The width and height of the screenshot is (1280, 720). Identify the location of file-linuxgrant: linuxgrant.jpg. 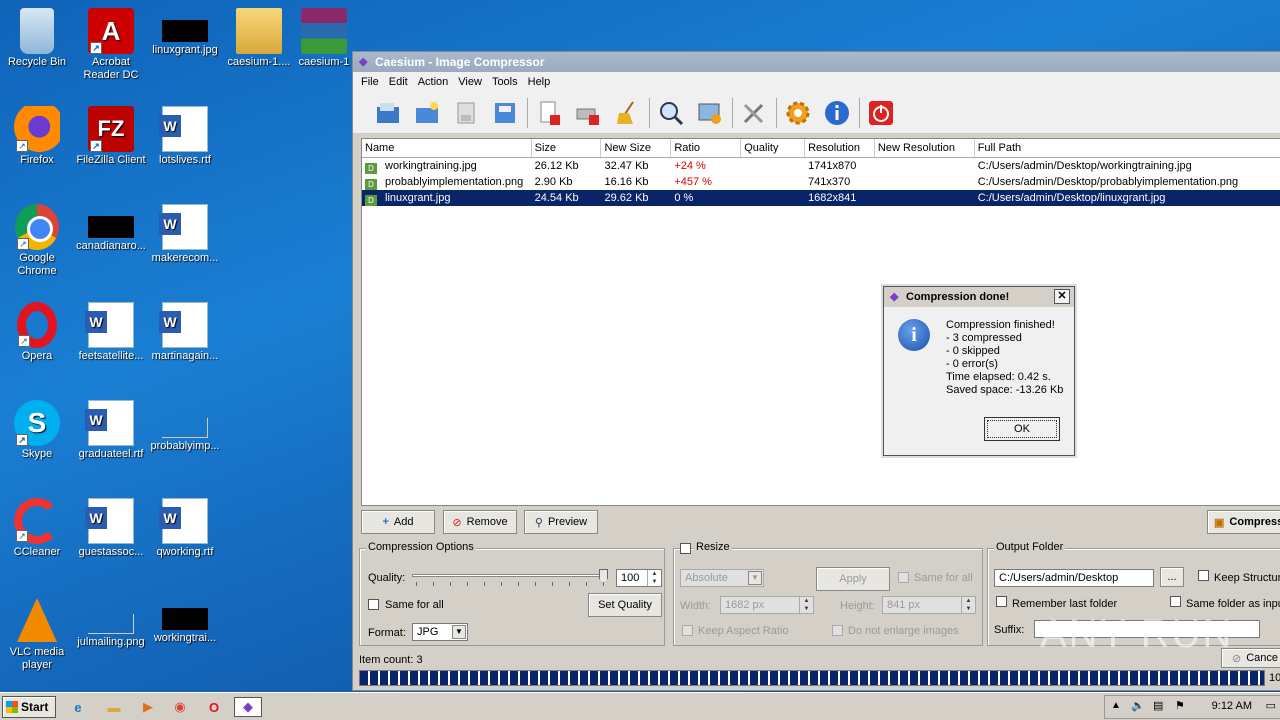
(185, 30).